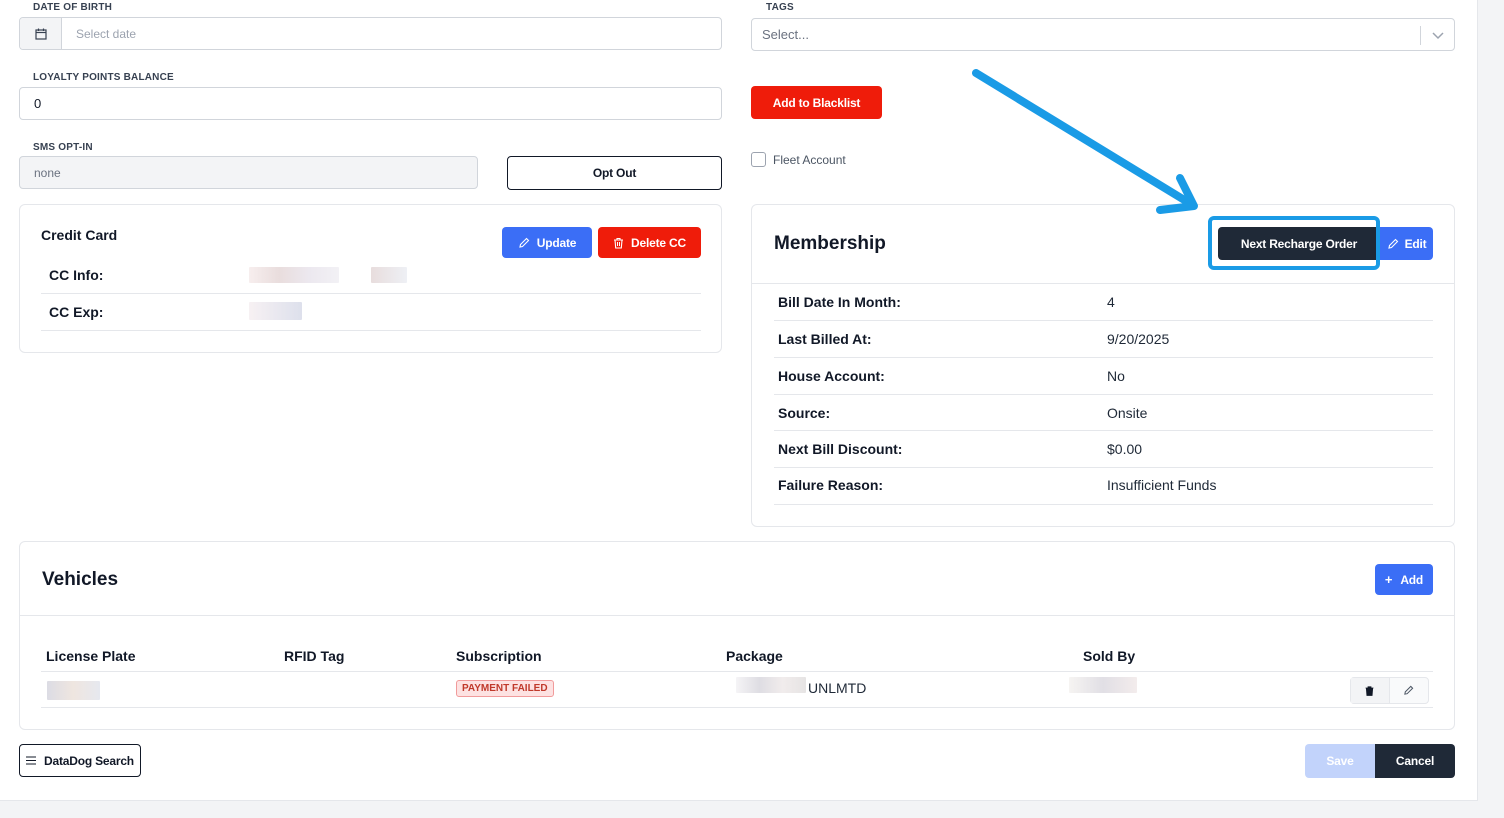  What do you see at coordinates (314, 656) in the screenshot?
I see `col-rfid-tag: RFID Tag` at bounding box center [314, 656].